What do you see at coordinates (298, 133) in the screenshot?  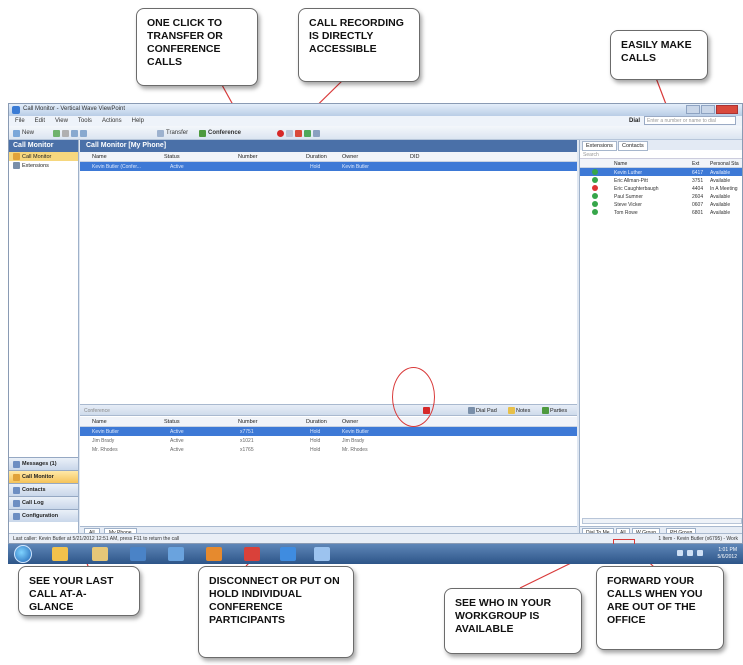 I see `voicemail-icon` at bounding box center [298, 133].